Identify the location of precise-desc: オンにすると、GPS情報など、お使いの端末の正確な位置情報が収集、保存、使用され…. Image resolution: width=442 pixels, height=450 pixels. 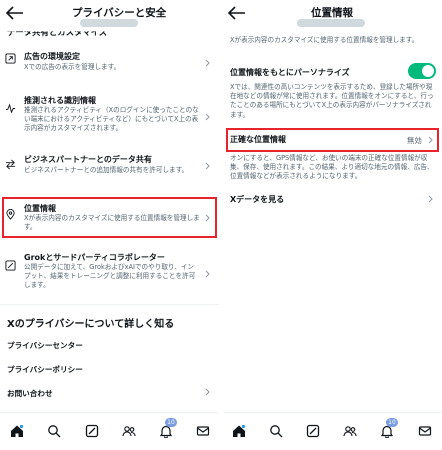
(332, 167).